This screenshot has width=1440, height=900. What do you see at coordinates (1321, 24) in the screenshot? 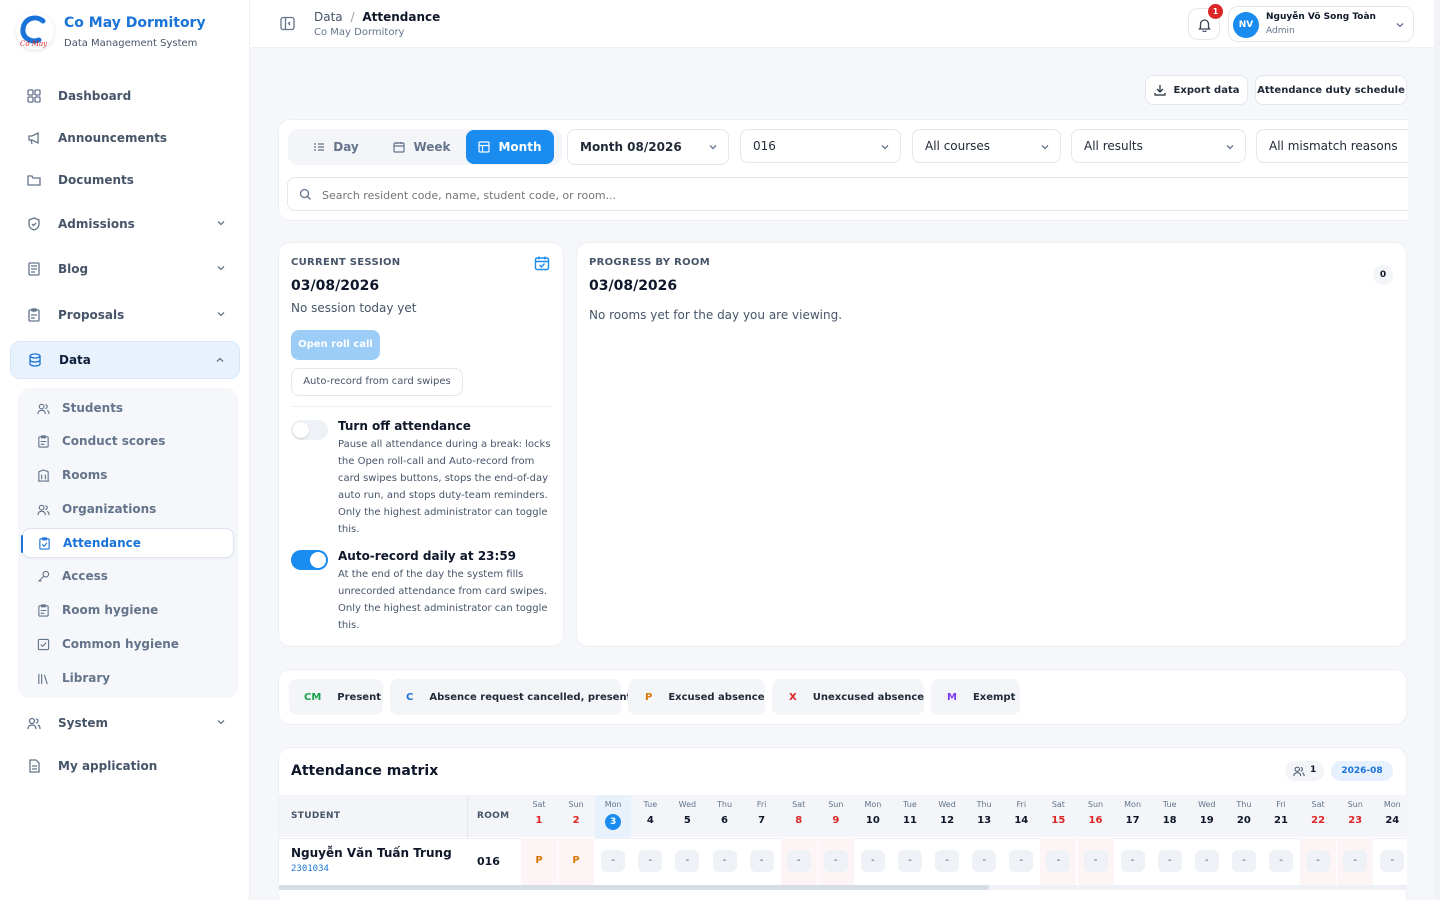
I see `user-menu: NV Nguyễn Võ Song Toàn Admin` at bounding box center [1321, 24].